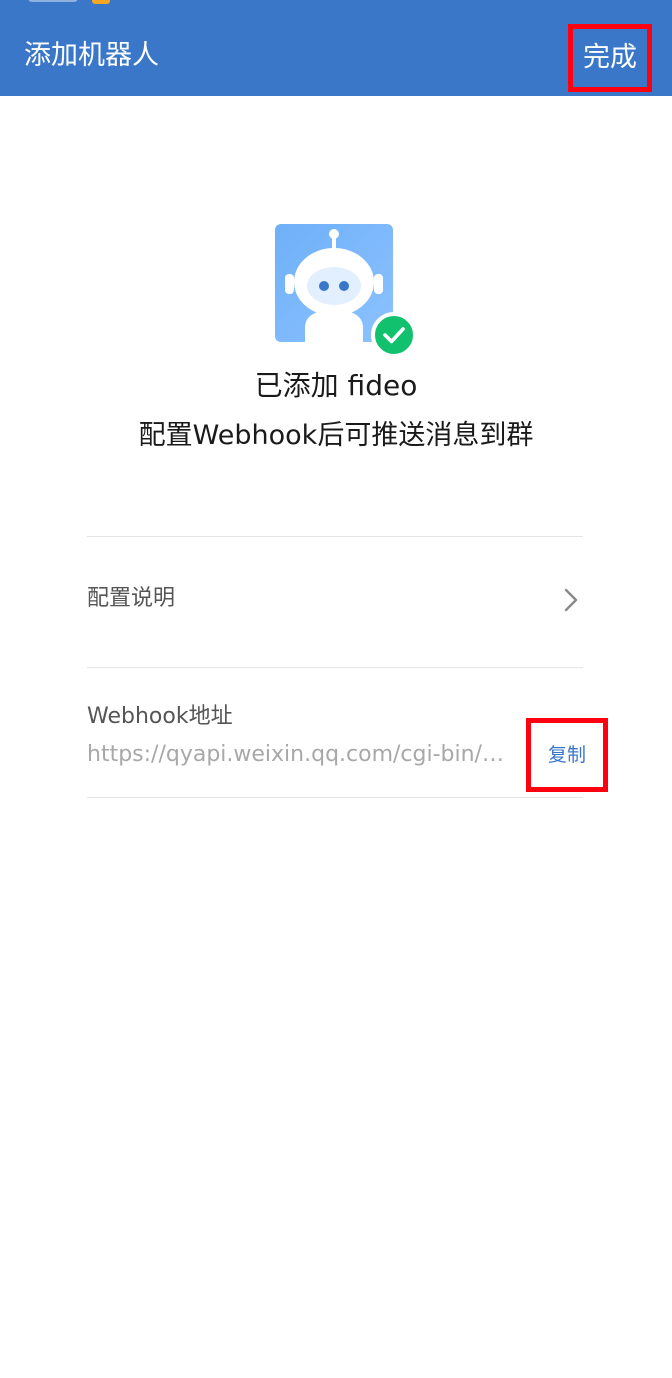 The image size is (672, 1378). Describe the element at coordinates (394, 335) in the screenshot. I see `check-icon` at that location.